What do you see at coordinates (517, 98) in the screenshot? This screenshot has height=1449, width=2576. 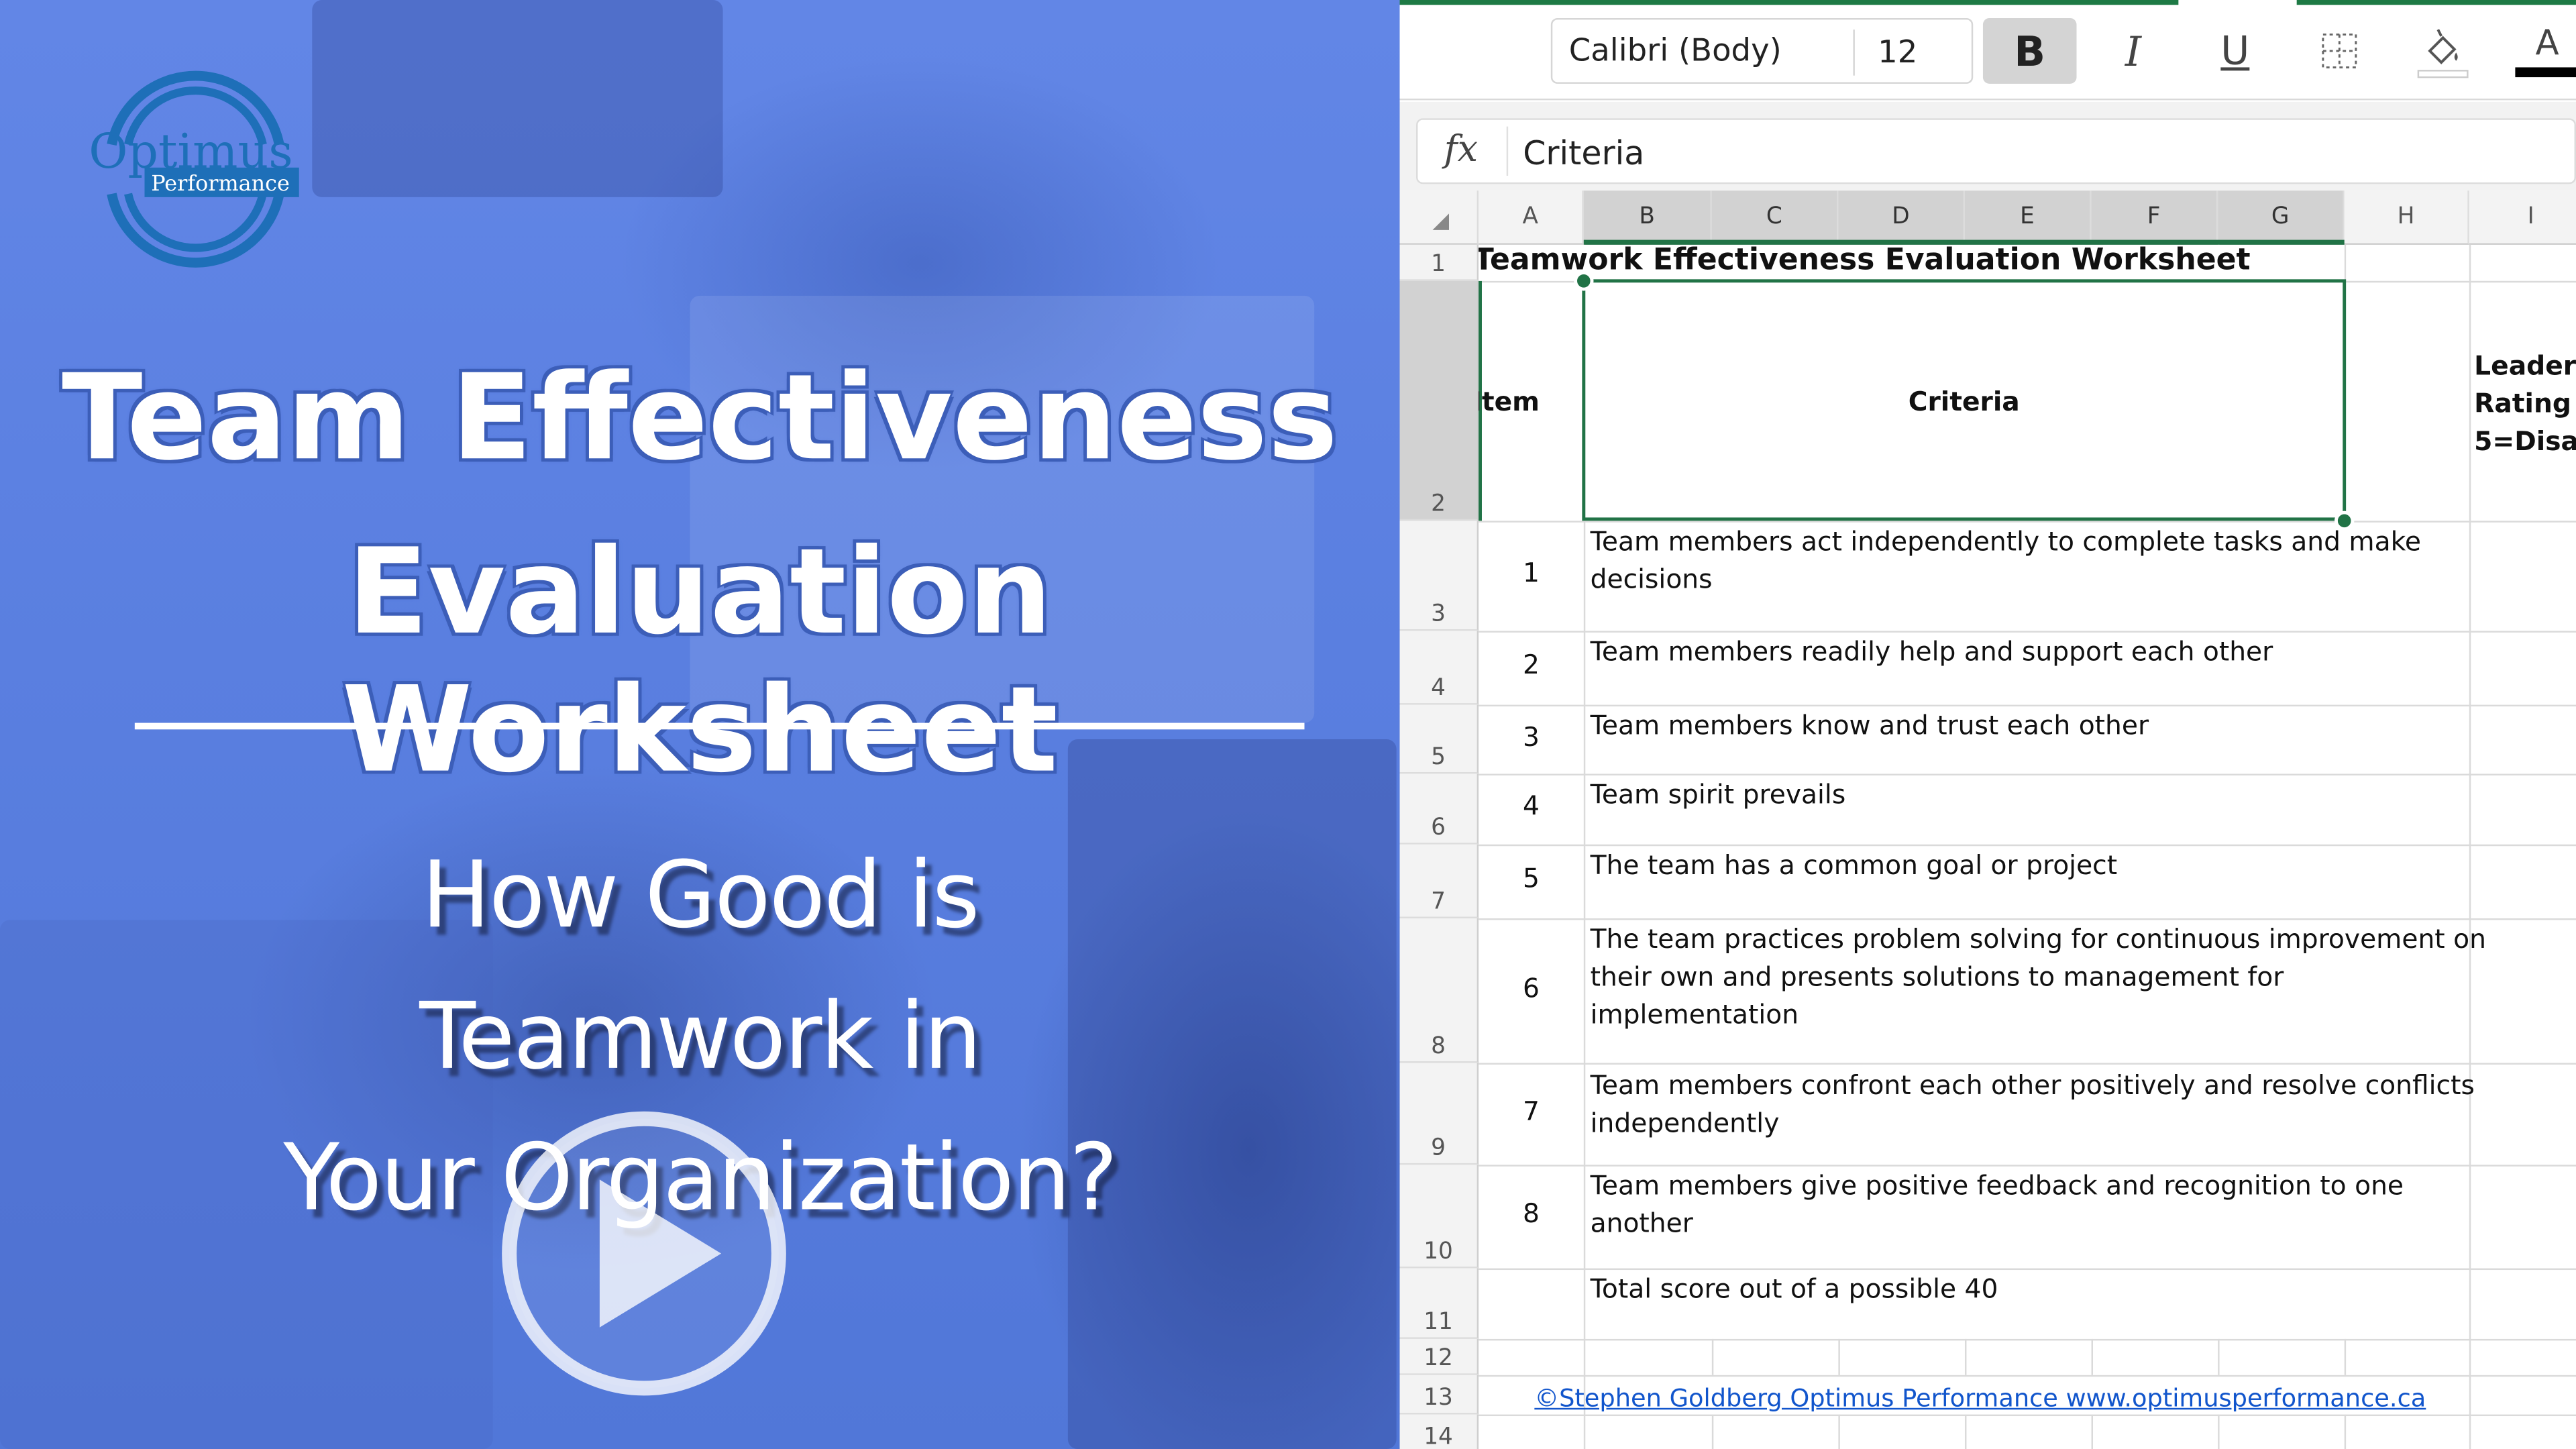 I see `bg-monitor-shape` at bounding box center [517, 98].